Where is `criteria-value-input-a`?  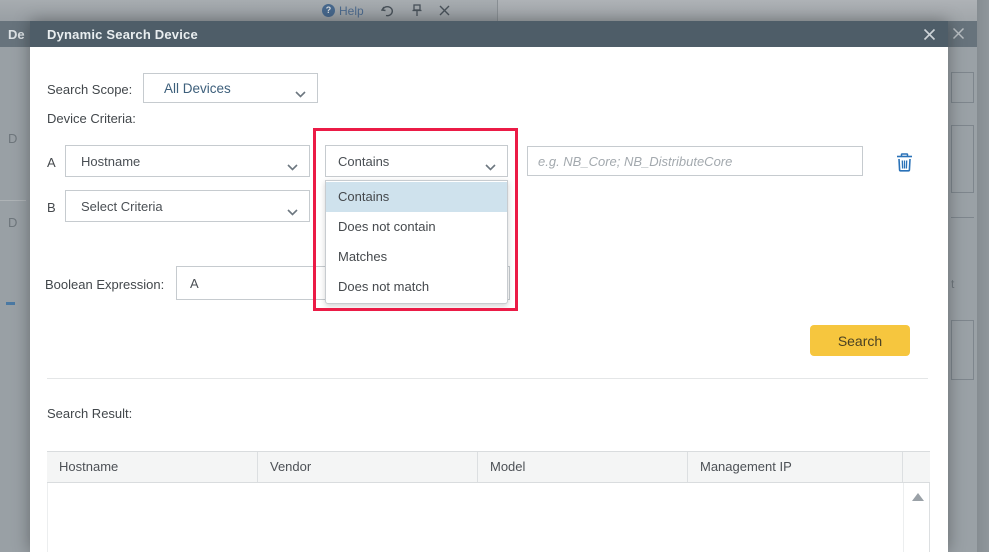
criteria-value-input-a is located at coordinates (695, 161).